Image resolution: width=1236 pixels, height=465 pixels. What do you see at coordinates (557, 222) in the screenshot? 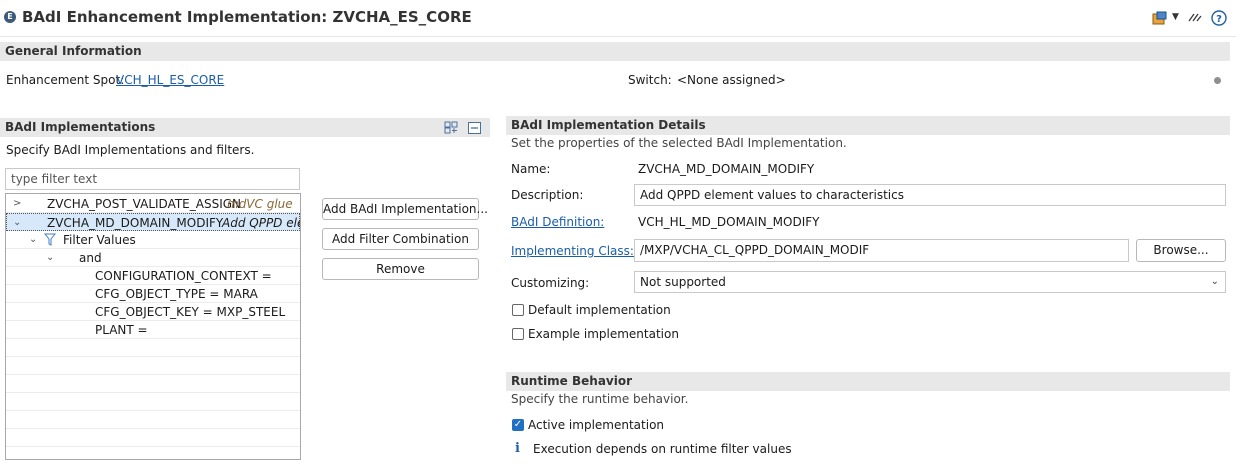
I see `badi-definition-link: BAdI Definition:` at bounding box center [557, 222].